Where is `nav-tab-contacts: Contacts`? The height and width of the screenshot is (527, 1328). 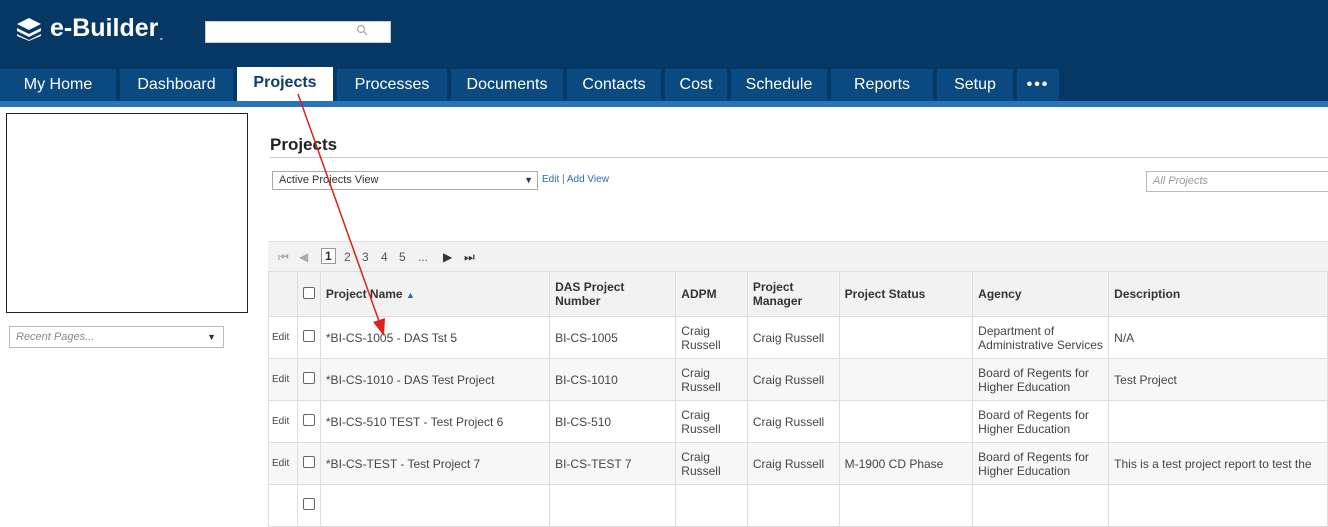
nav-tab-contacts: Contacts is located at coordinates (614, 85).